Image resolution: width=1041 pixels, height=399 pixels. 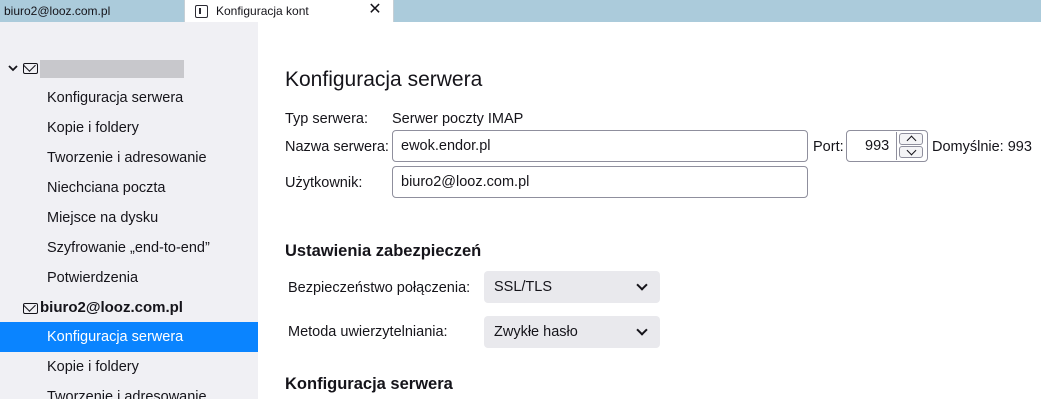 I want to click on close-icon: ✕, so click(x=375, y=10).